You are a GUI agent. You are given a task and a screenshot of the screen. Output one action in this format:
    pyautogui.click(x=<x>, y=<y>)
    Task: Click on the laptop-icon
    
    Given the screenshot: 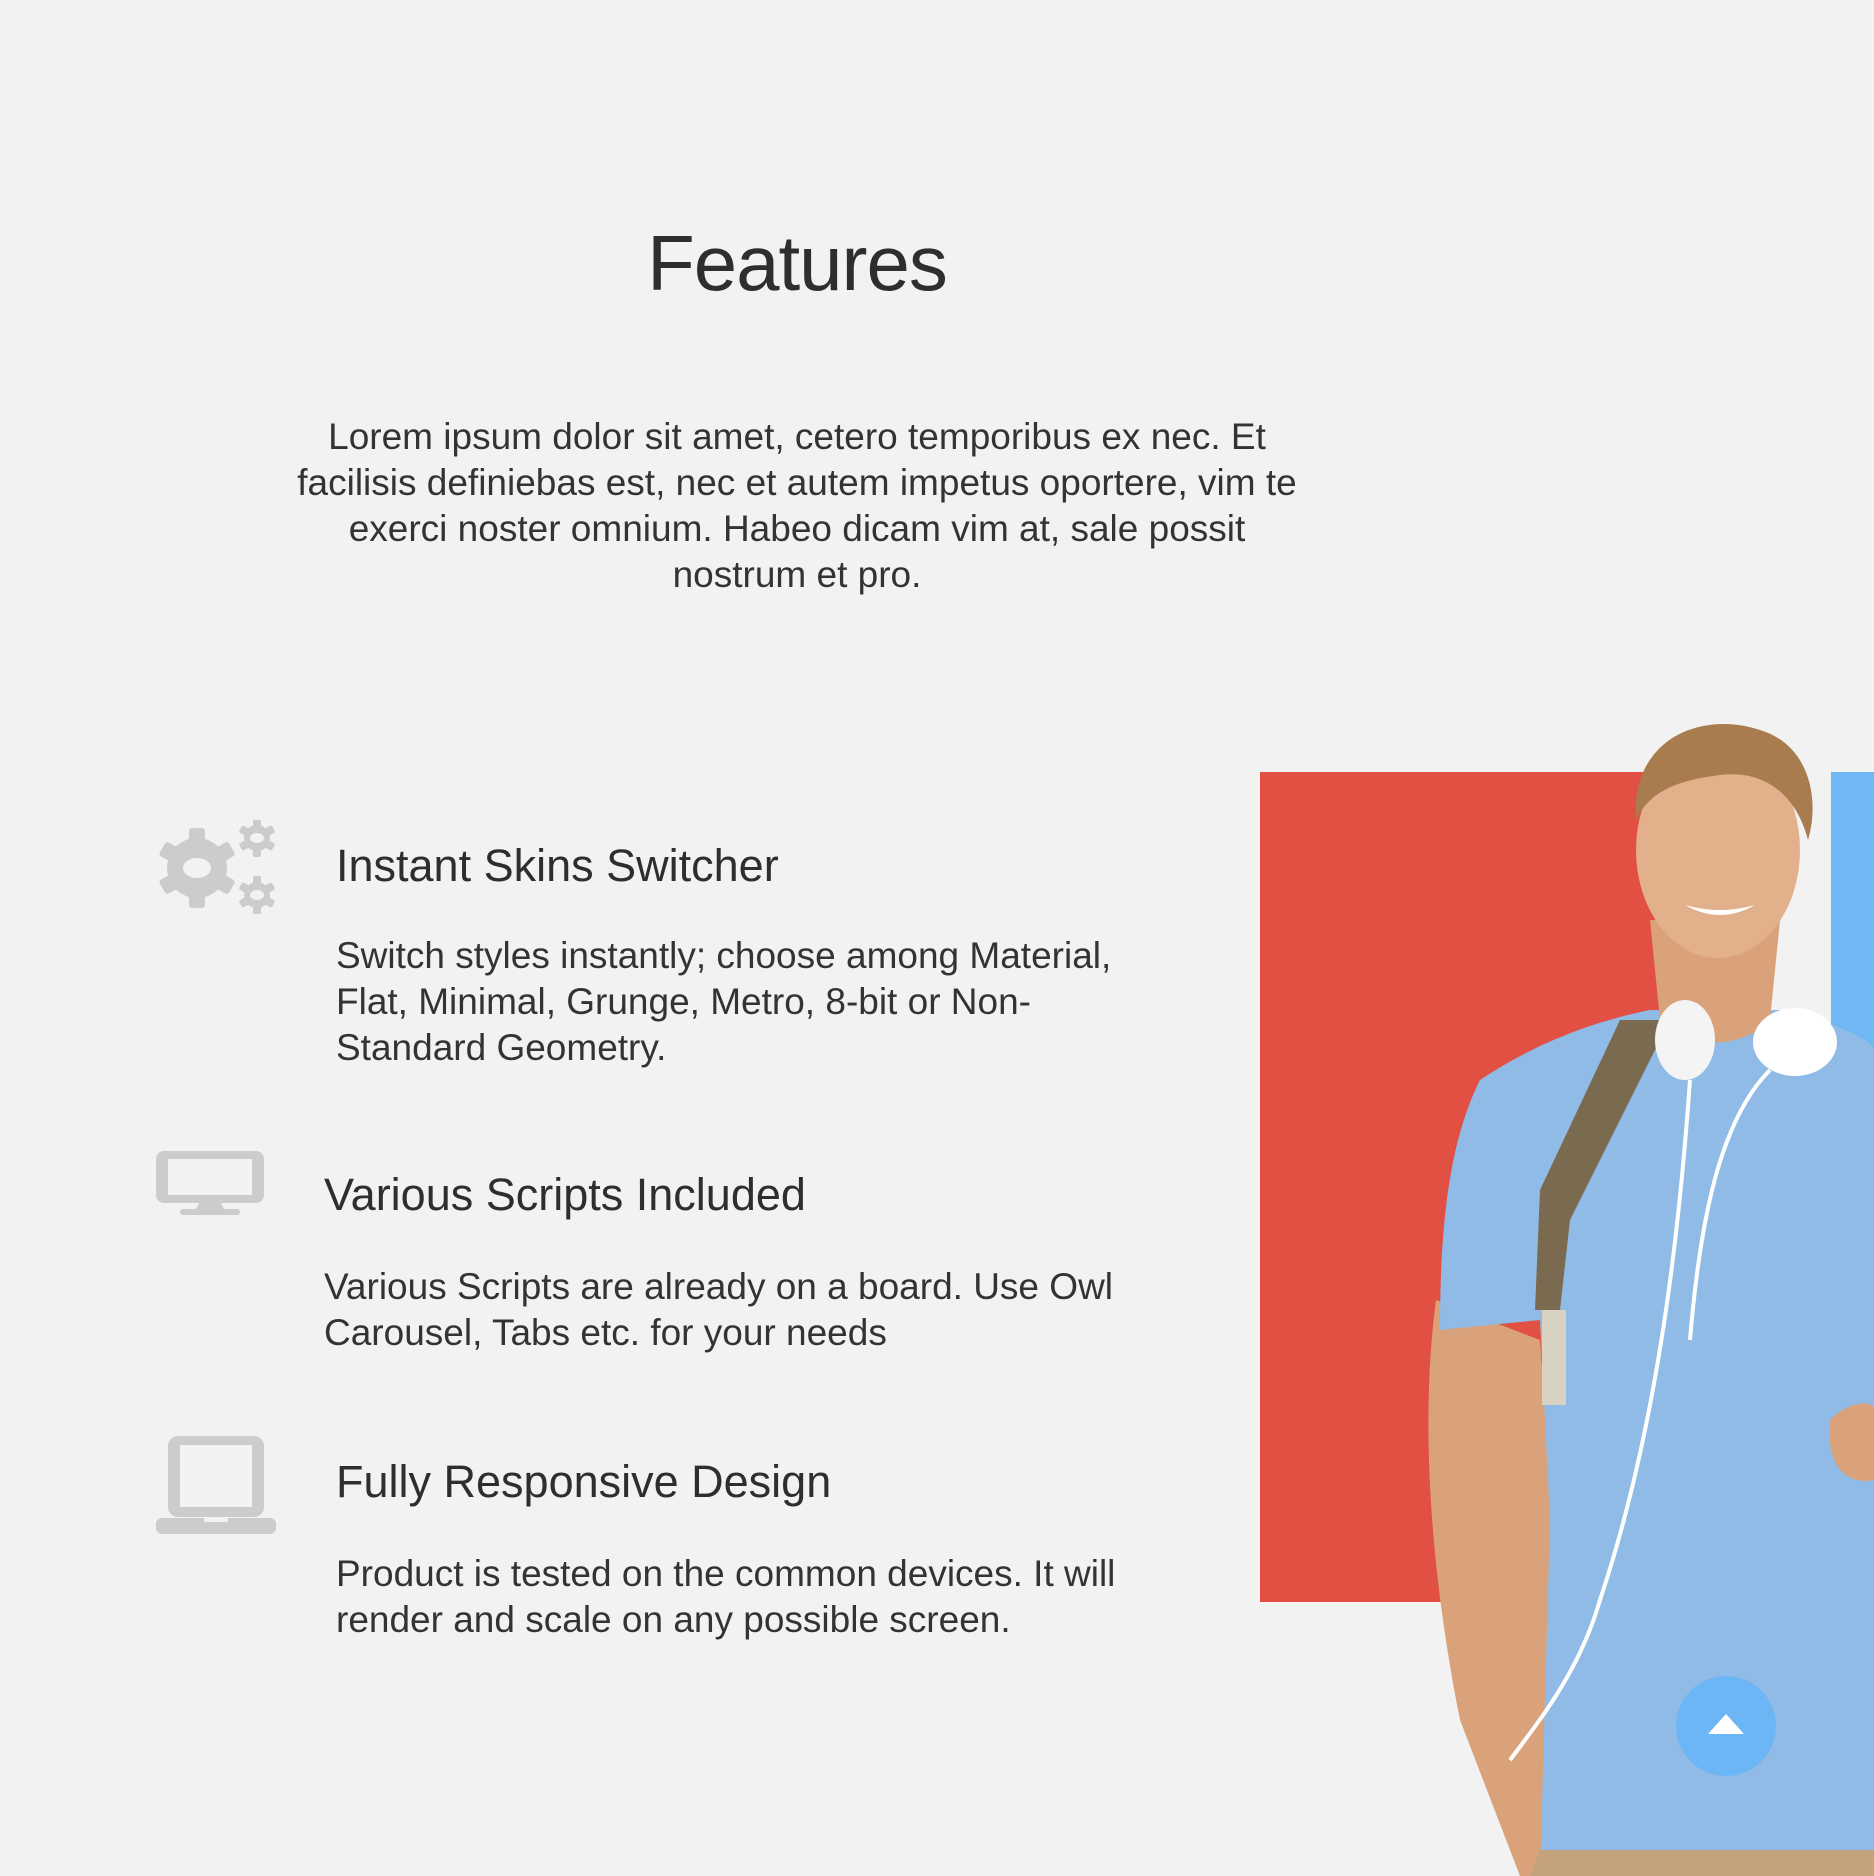 What is the action you would take?
    pyautogui.click(x=216, y=1485)
    